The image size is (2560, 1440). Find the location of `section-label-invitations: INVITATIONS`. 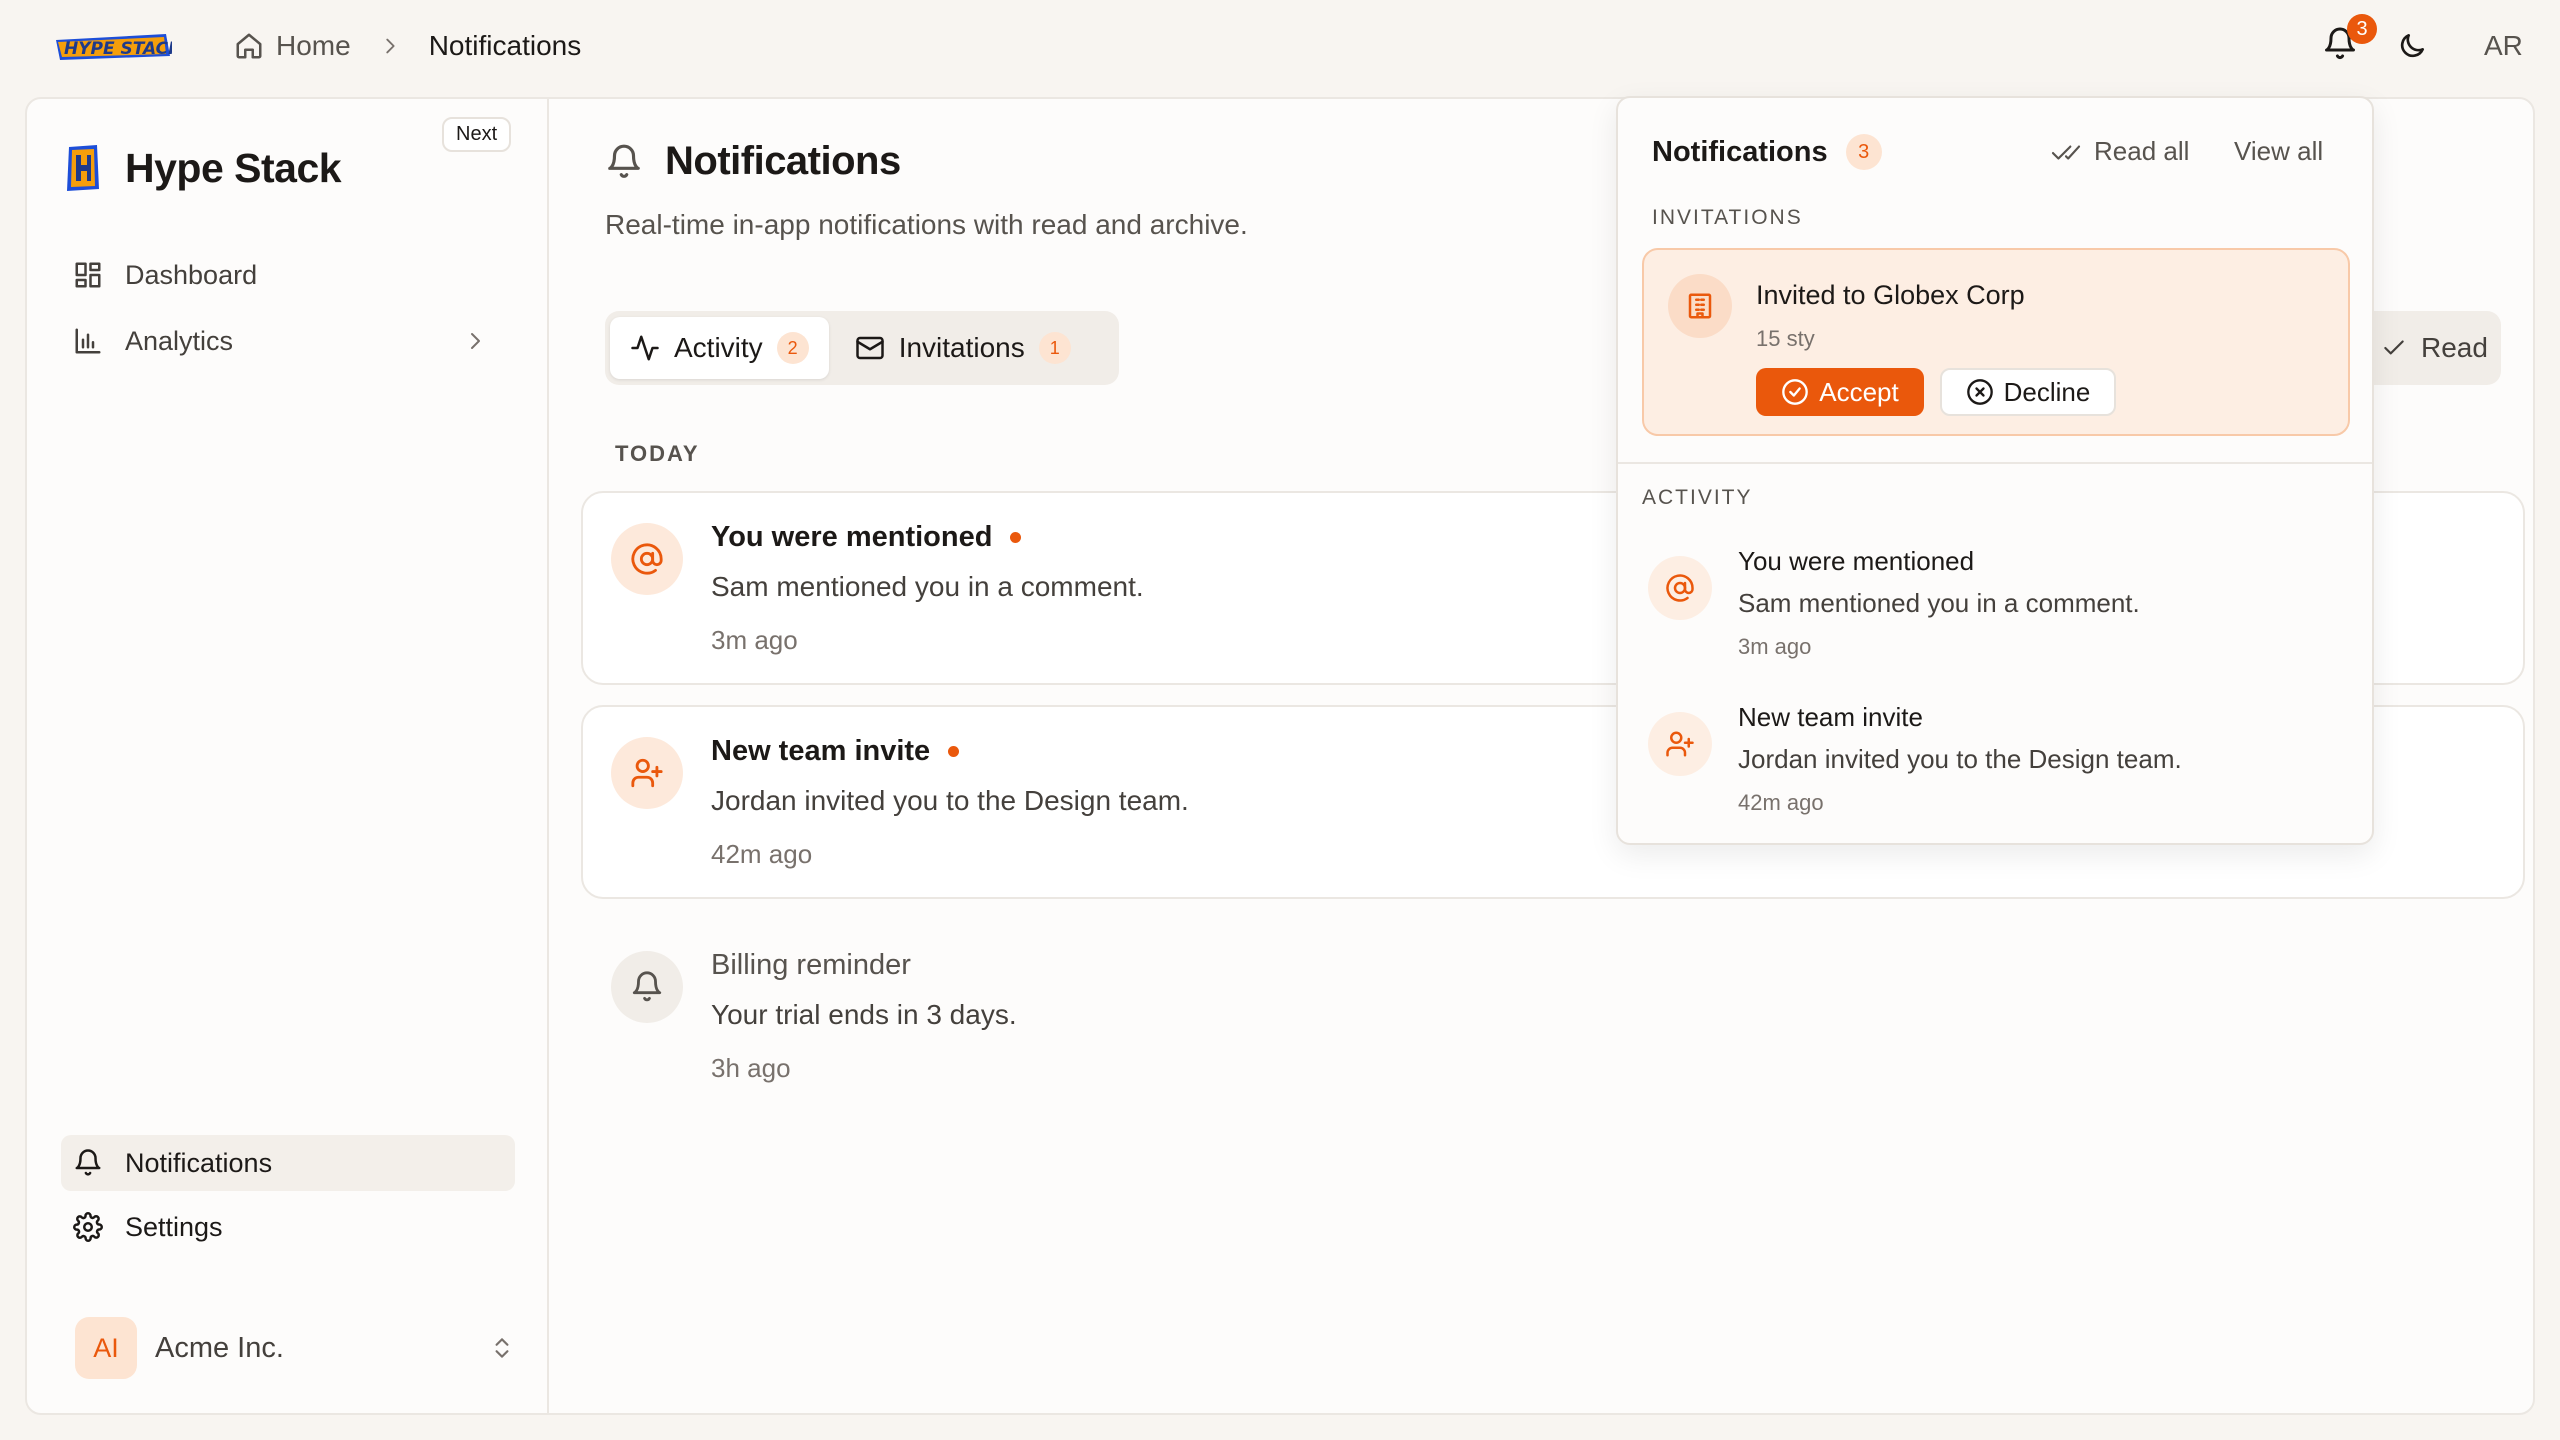

section-label-invitations: INVITATIONS is located at coordinates (1727, 217).